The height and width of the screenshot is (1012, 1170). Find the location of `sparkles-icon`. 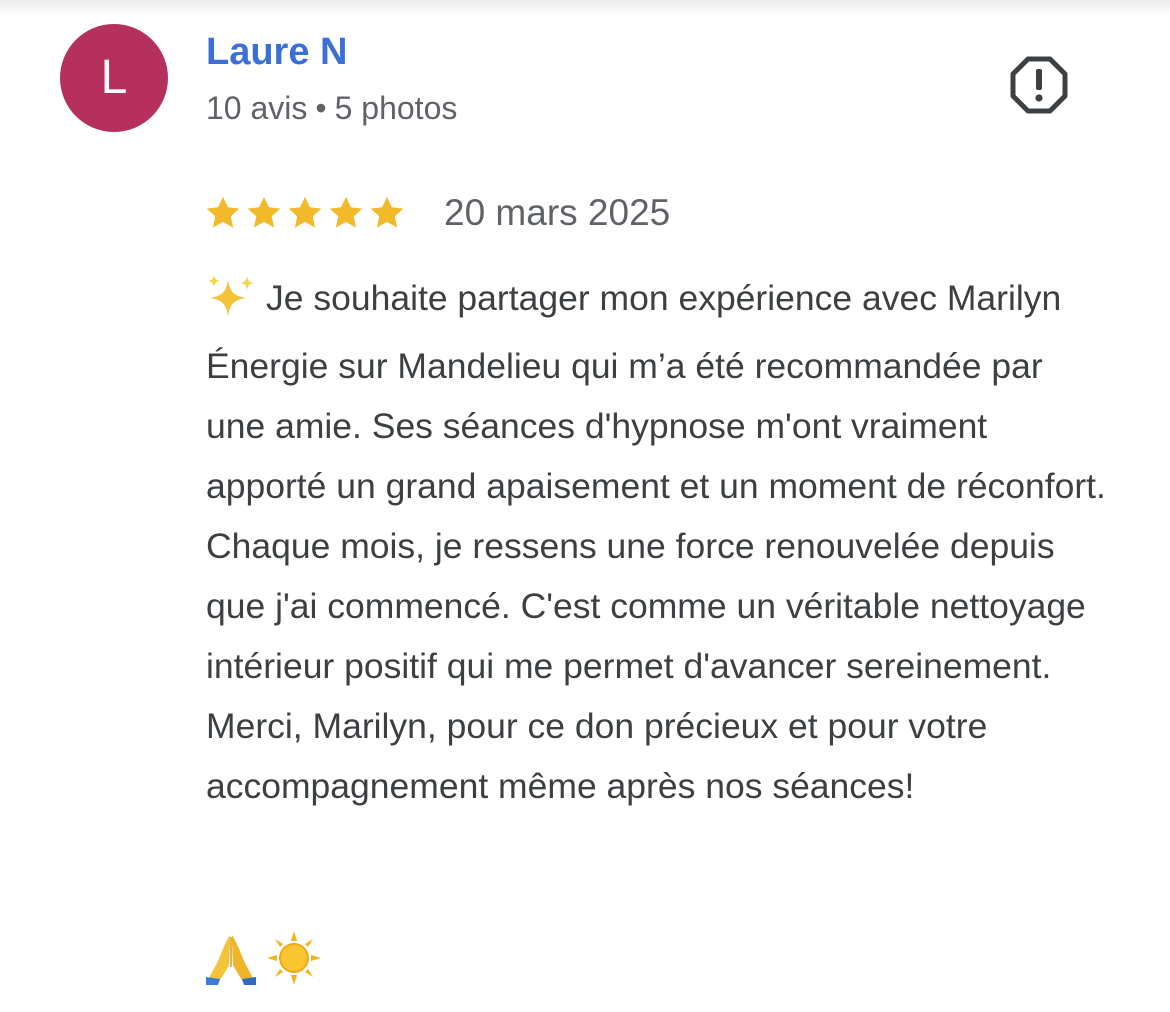

sparkles-icon is located at coordinates (231, 305).